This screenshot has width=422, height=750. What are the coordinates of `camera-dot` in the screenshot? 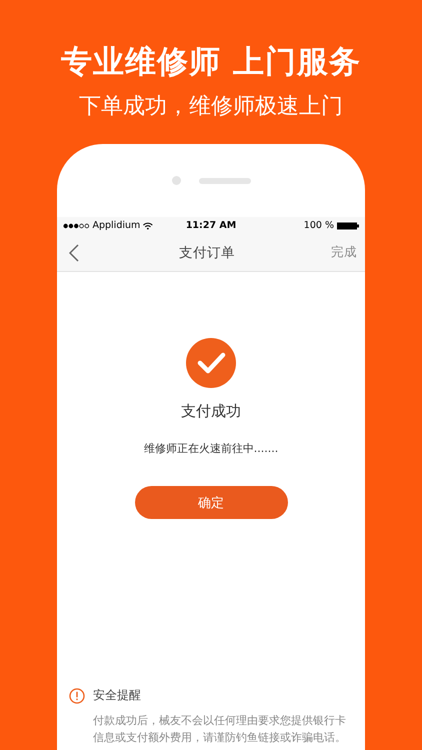 It's located at (176, 180).